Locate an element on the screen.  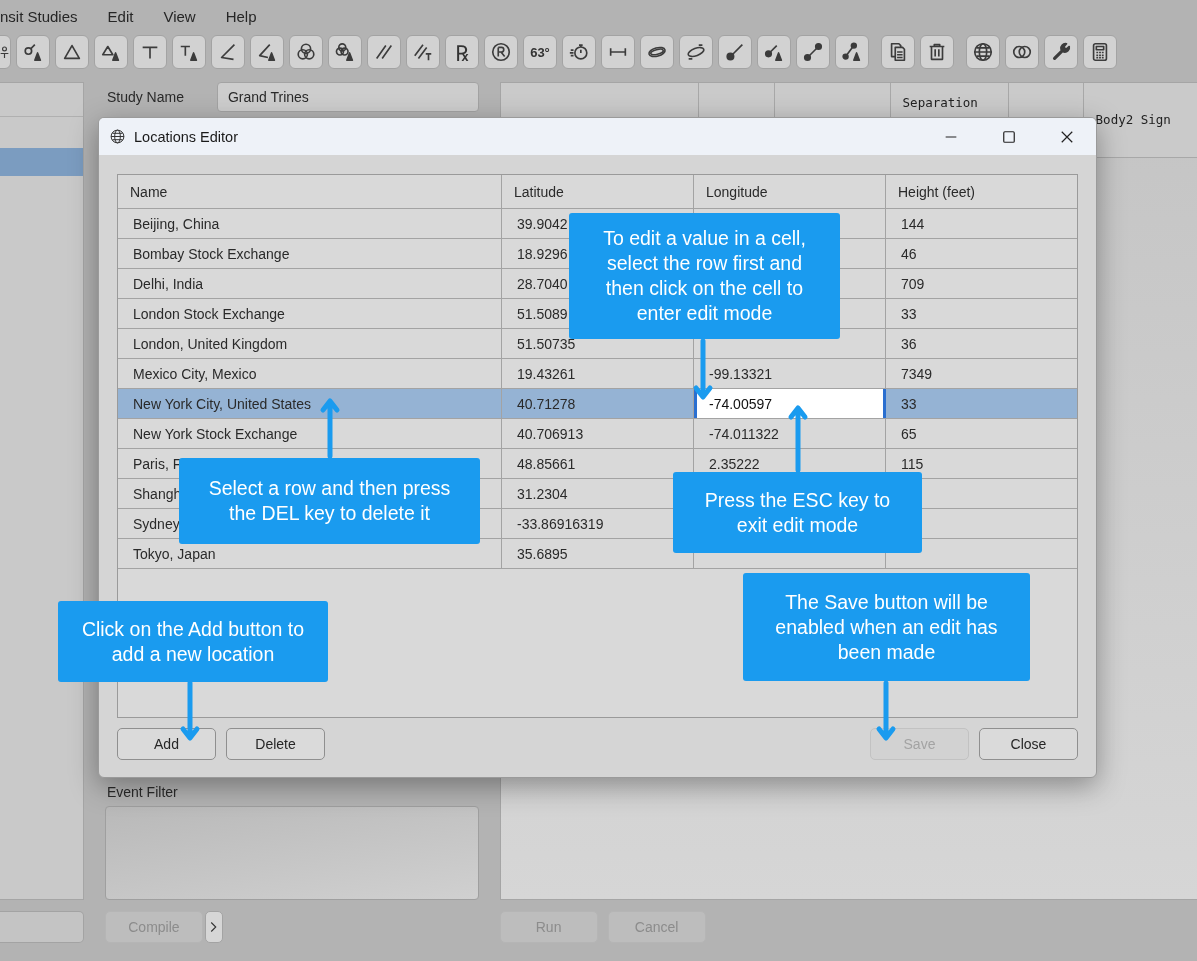
table-cell: London, United Kingdom is located at coordinates (310, 343).